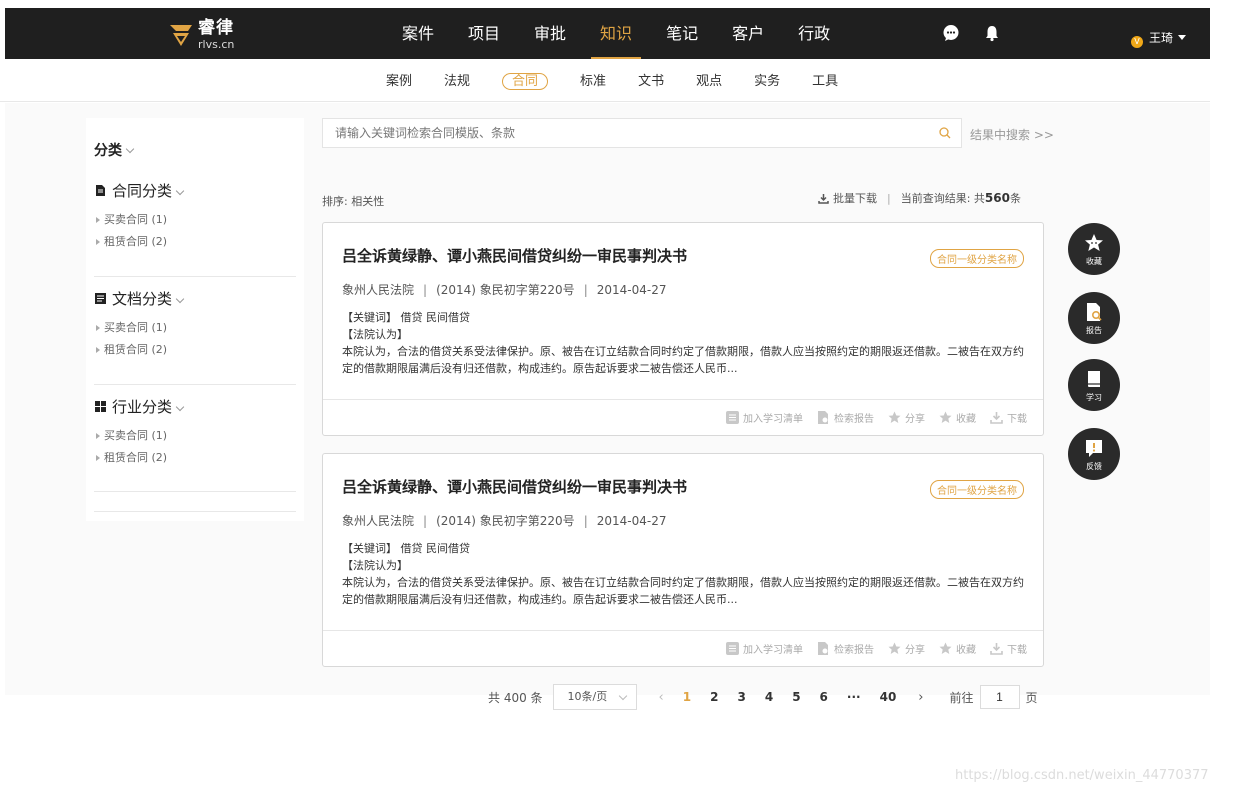 Image resolution: width=1235 pixels, height=796 pixels. I want to click on sidebar-heading: 分类, so click(114, 150).